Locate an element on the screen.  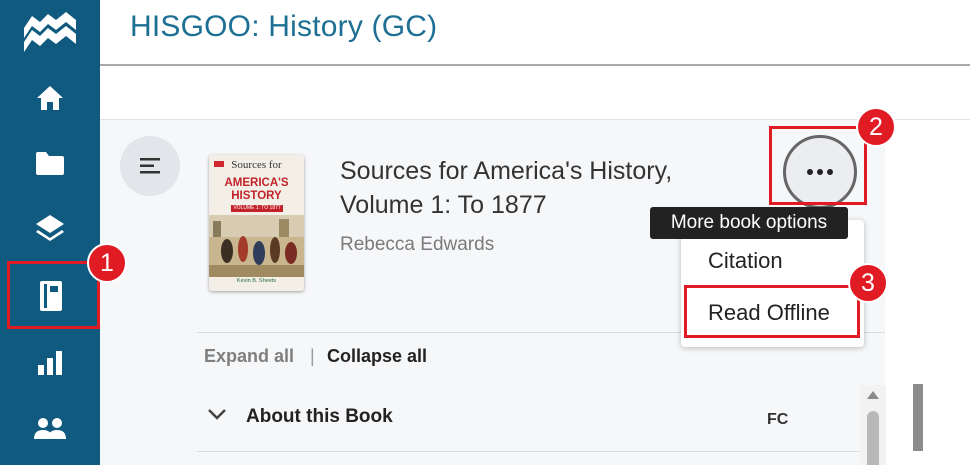
scrollbar is located at coordinates (873, 425).